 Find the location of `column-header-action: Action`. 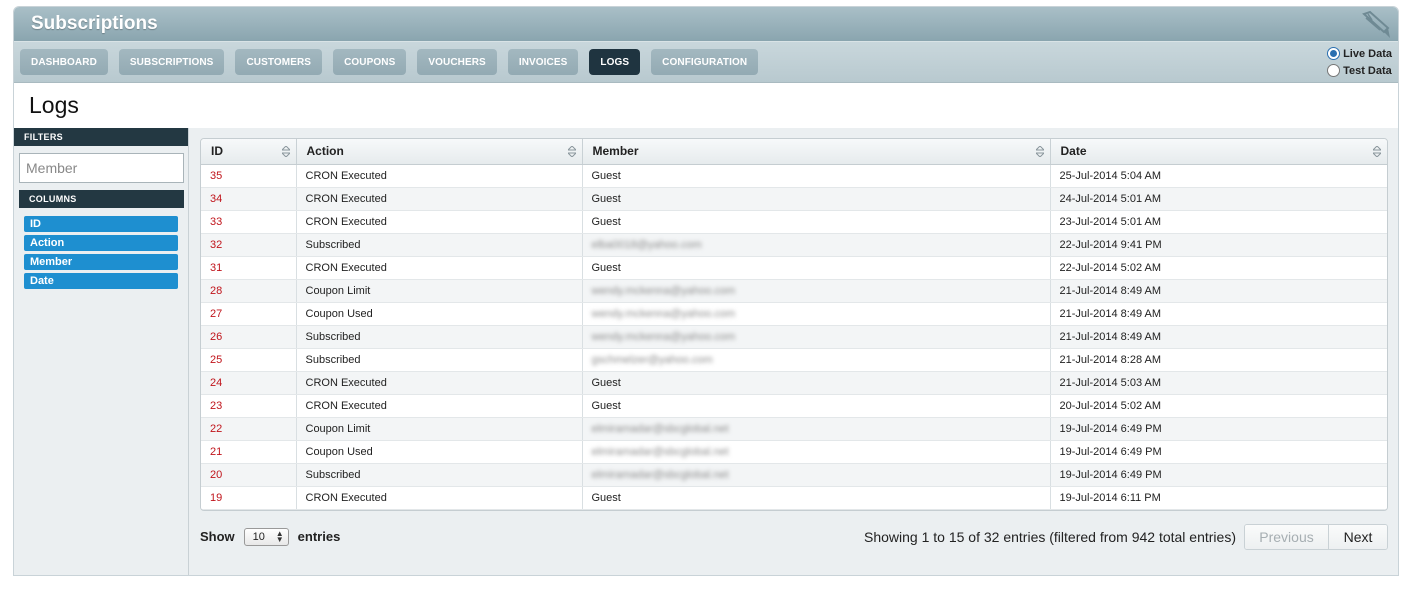

column-header-action: Action is located at coordinates (439, 152).